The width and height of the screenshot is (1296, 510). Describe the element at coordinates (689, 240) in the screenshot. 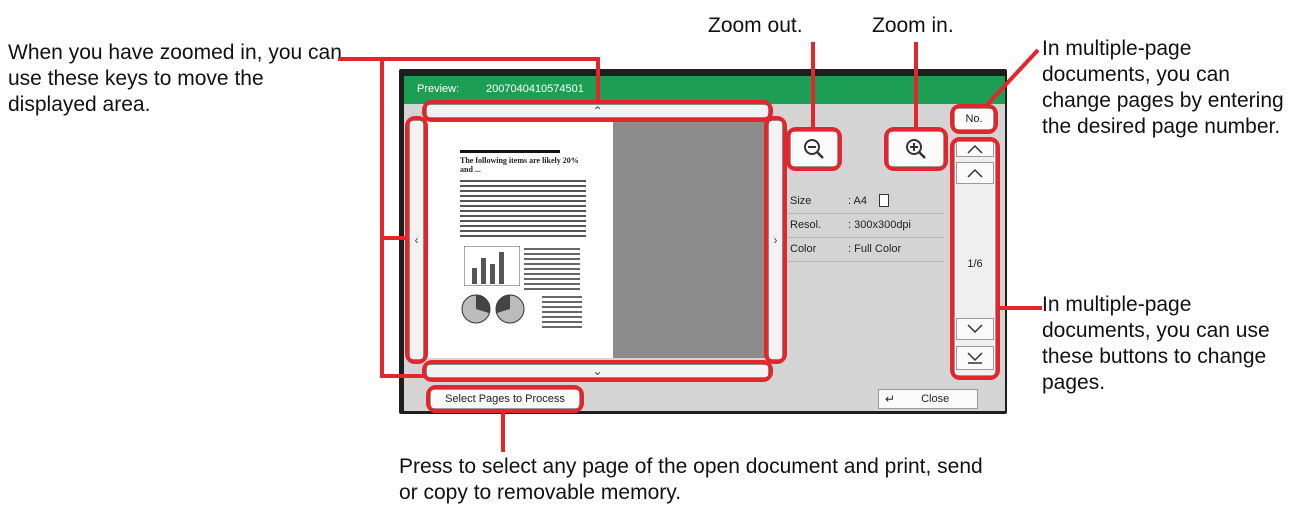

I see `preview-gray-area` at that location.